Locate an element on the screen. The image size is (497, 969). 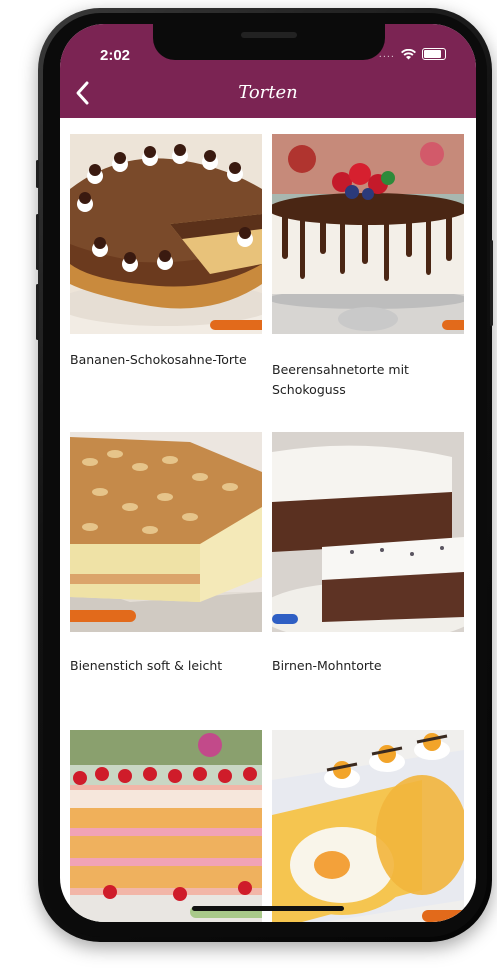
battery-icon is located at coordinates (434, 54).